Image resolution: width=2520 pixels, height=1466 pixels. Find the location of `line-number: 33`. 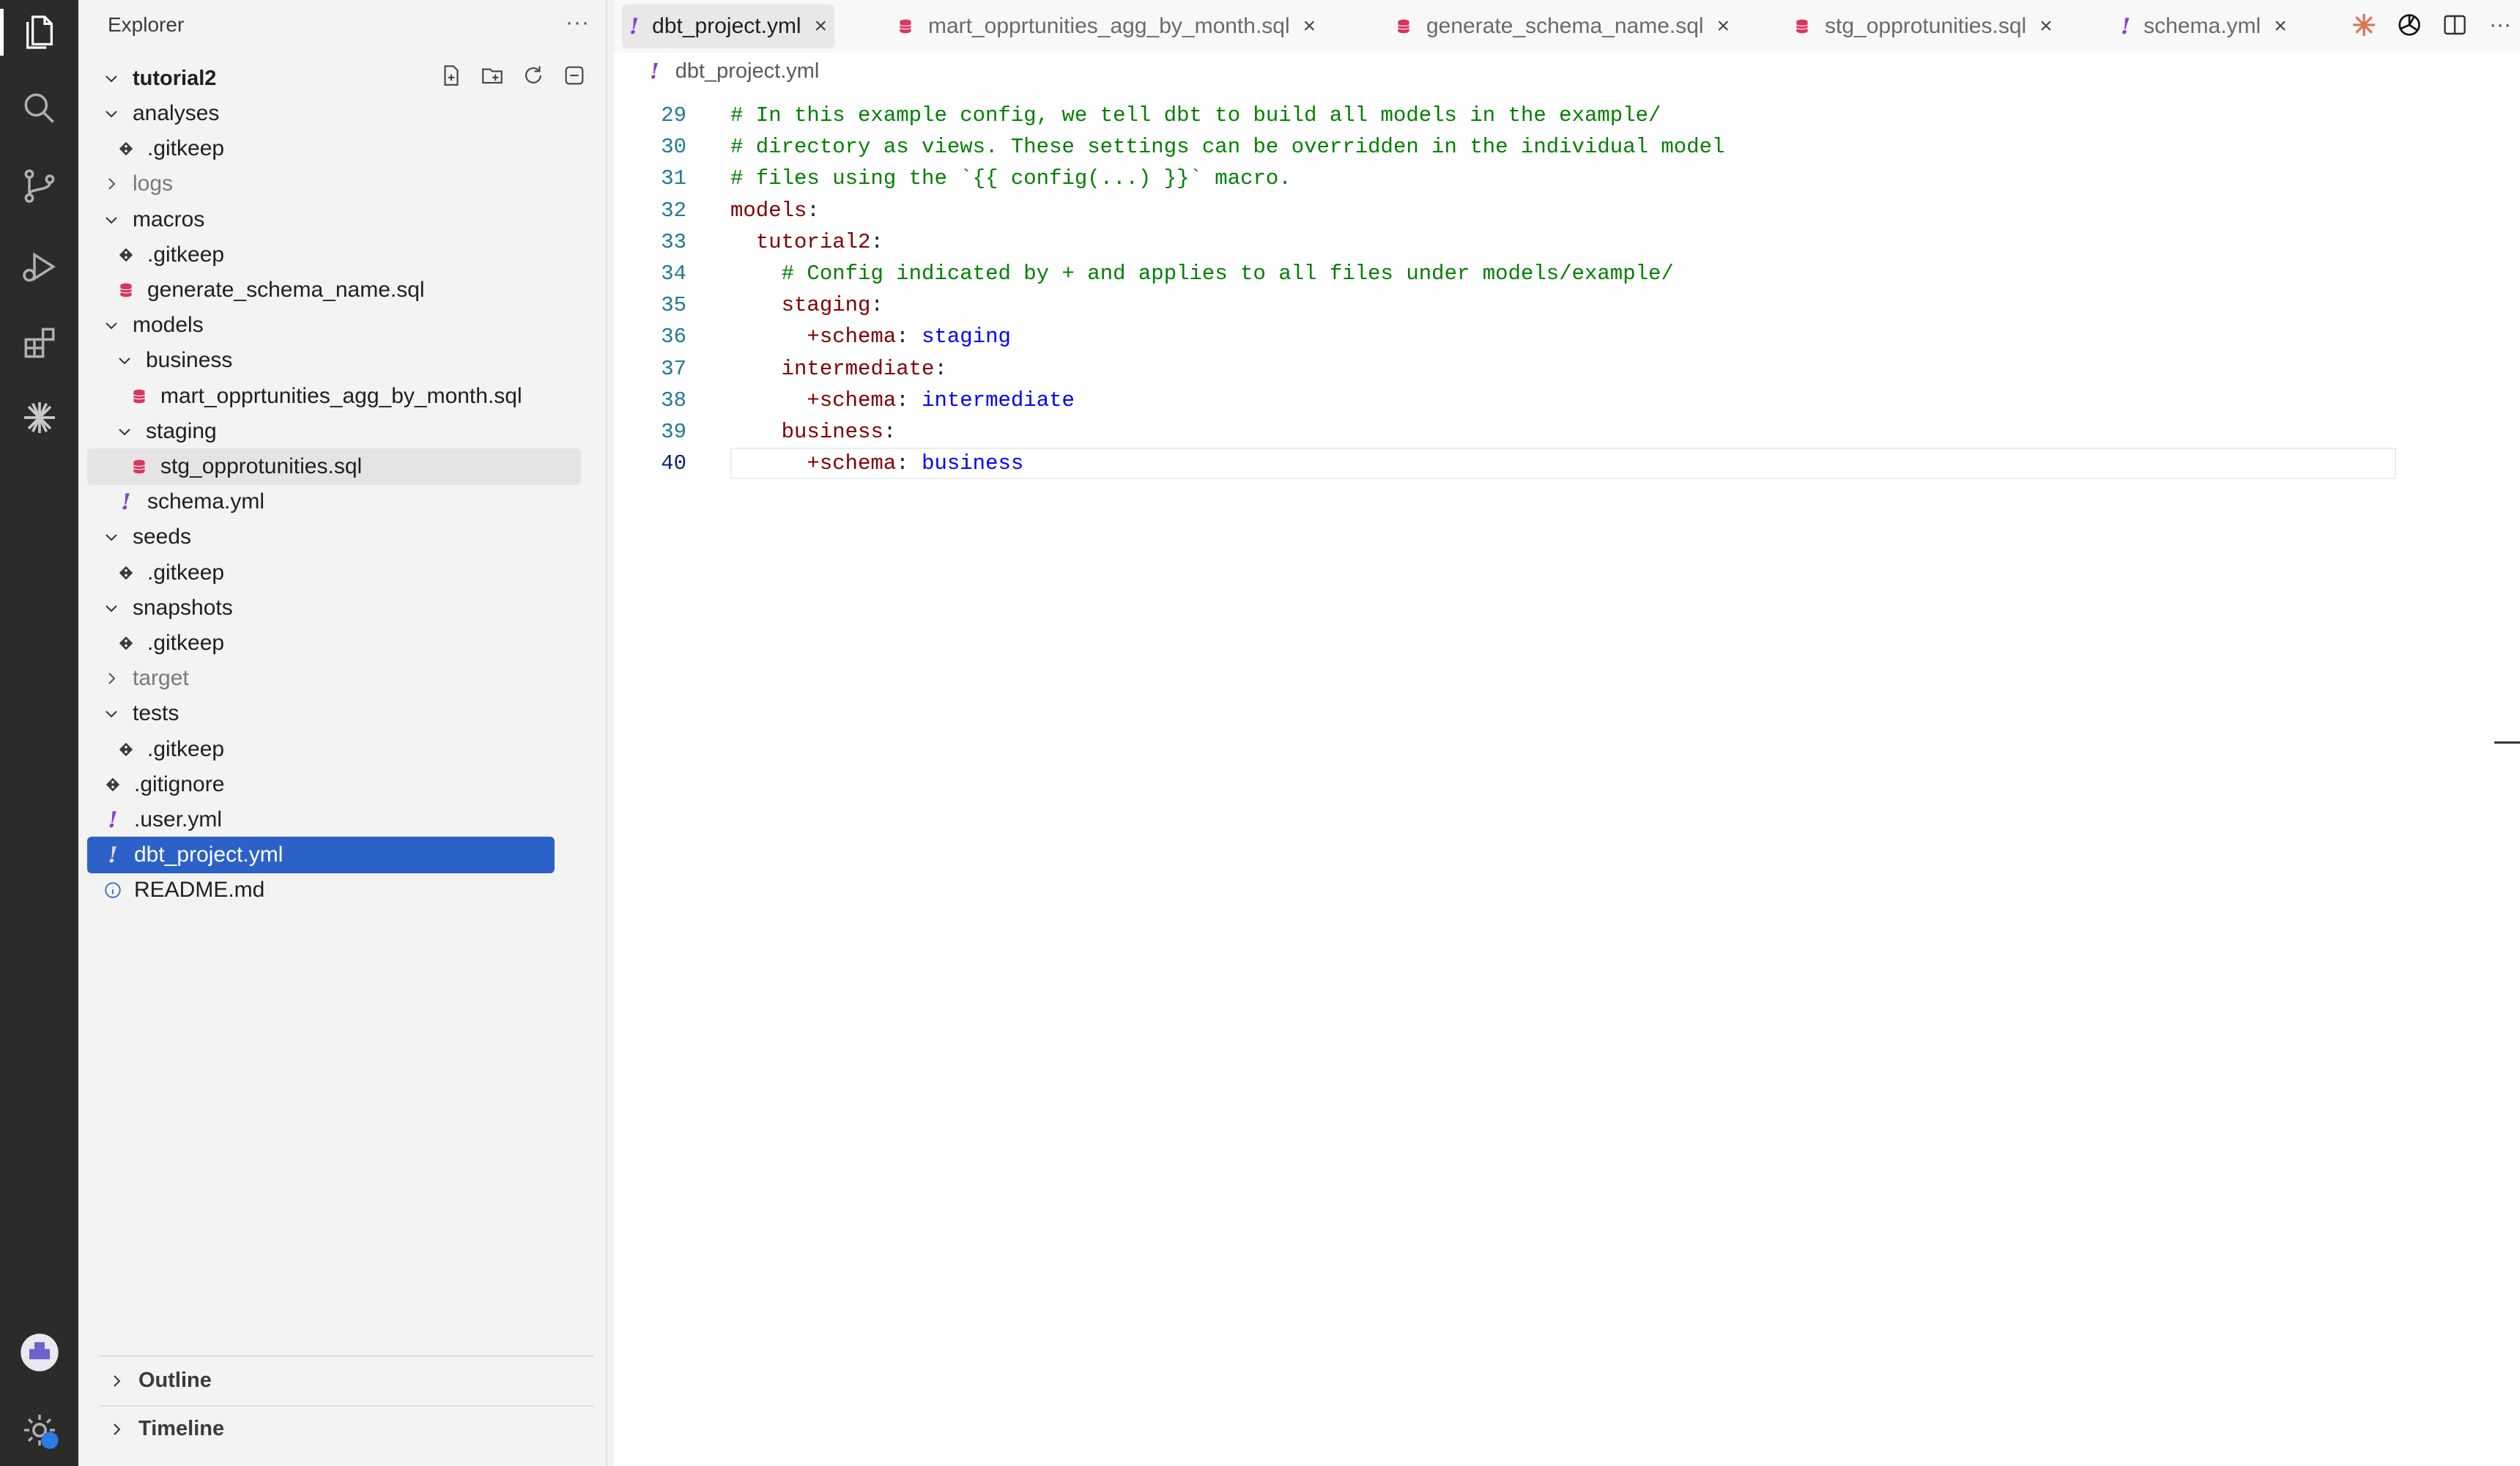

line-number: 33 is located at coordinates (673, 241).